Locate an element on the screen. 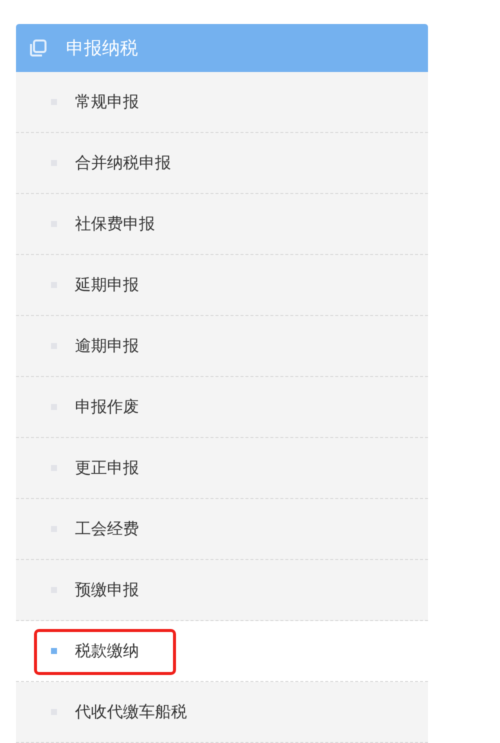 The width and height of the screenshot is (500, 743). menu-item: 社保费申报 is located at coordinates (222, 224).